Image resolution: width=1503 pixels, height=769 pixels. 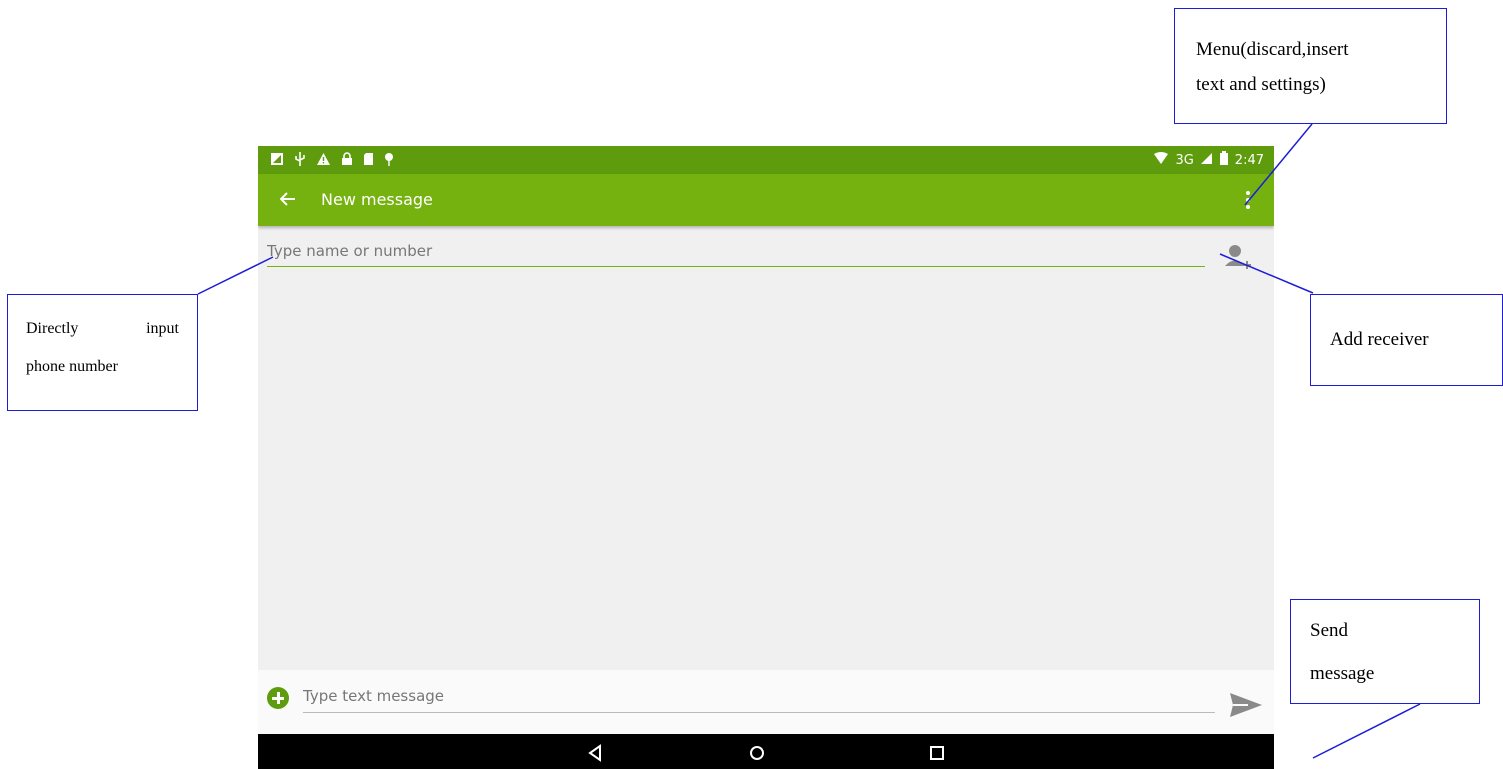 What do you see at coordinates (736, 251) in the screenshot?
I see `recipient-input` at bounding box center [736, 251].